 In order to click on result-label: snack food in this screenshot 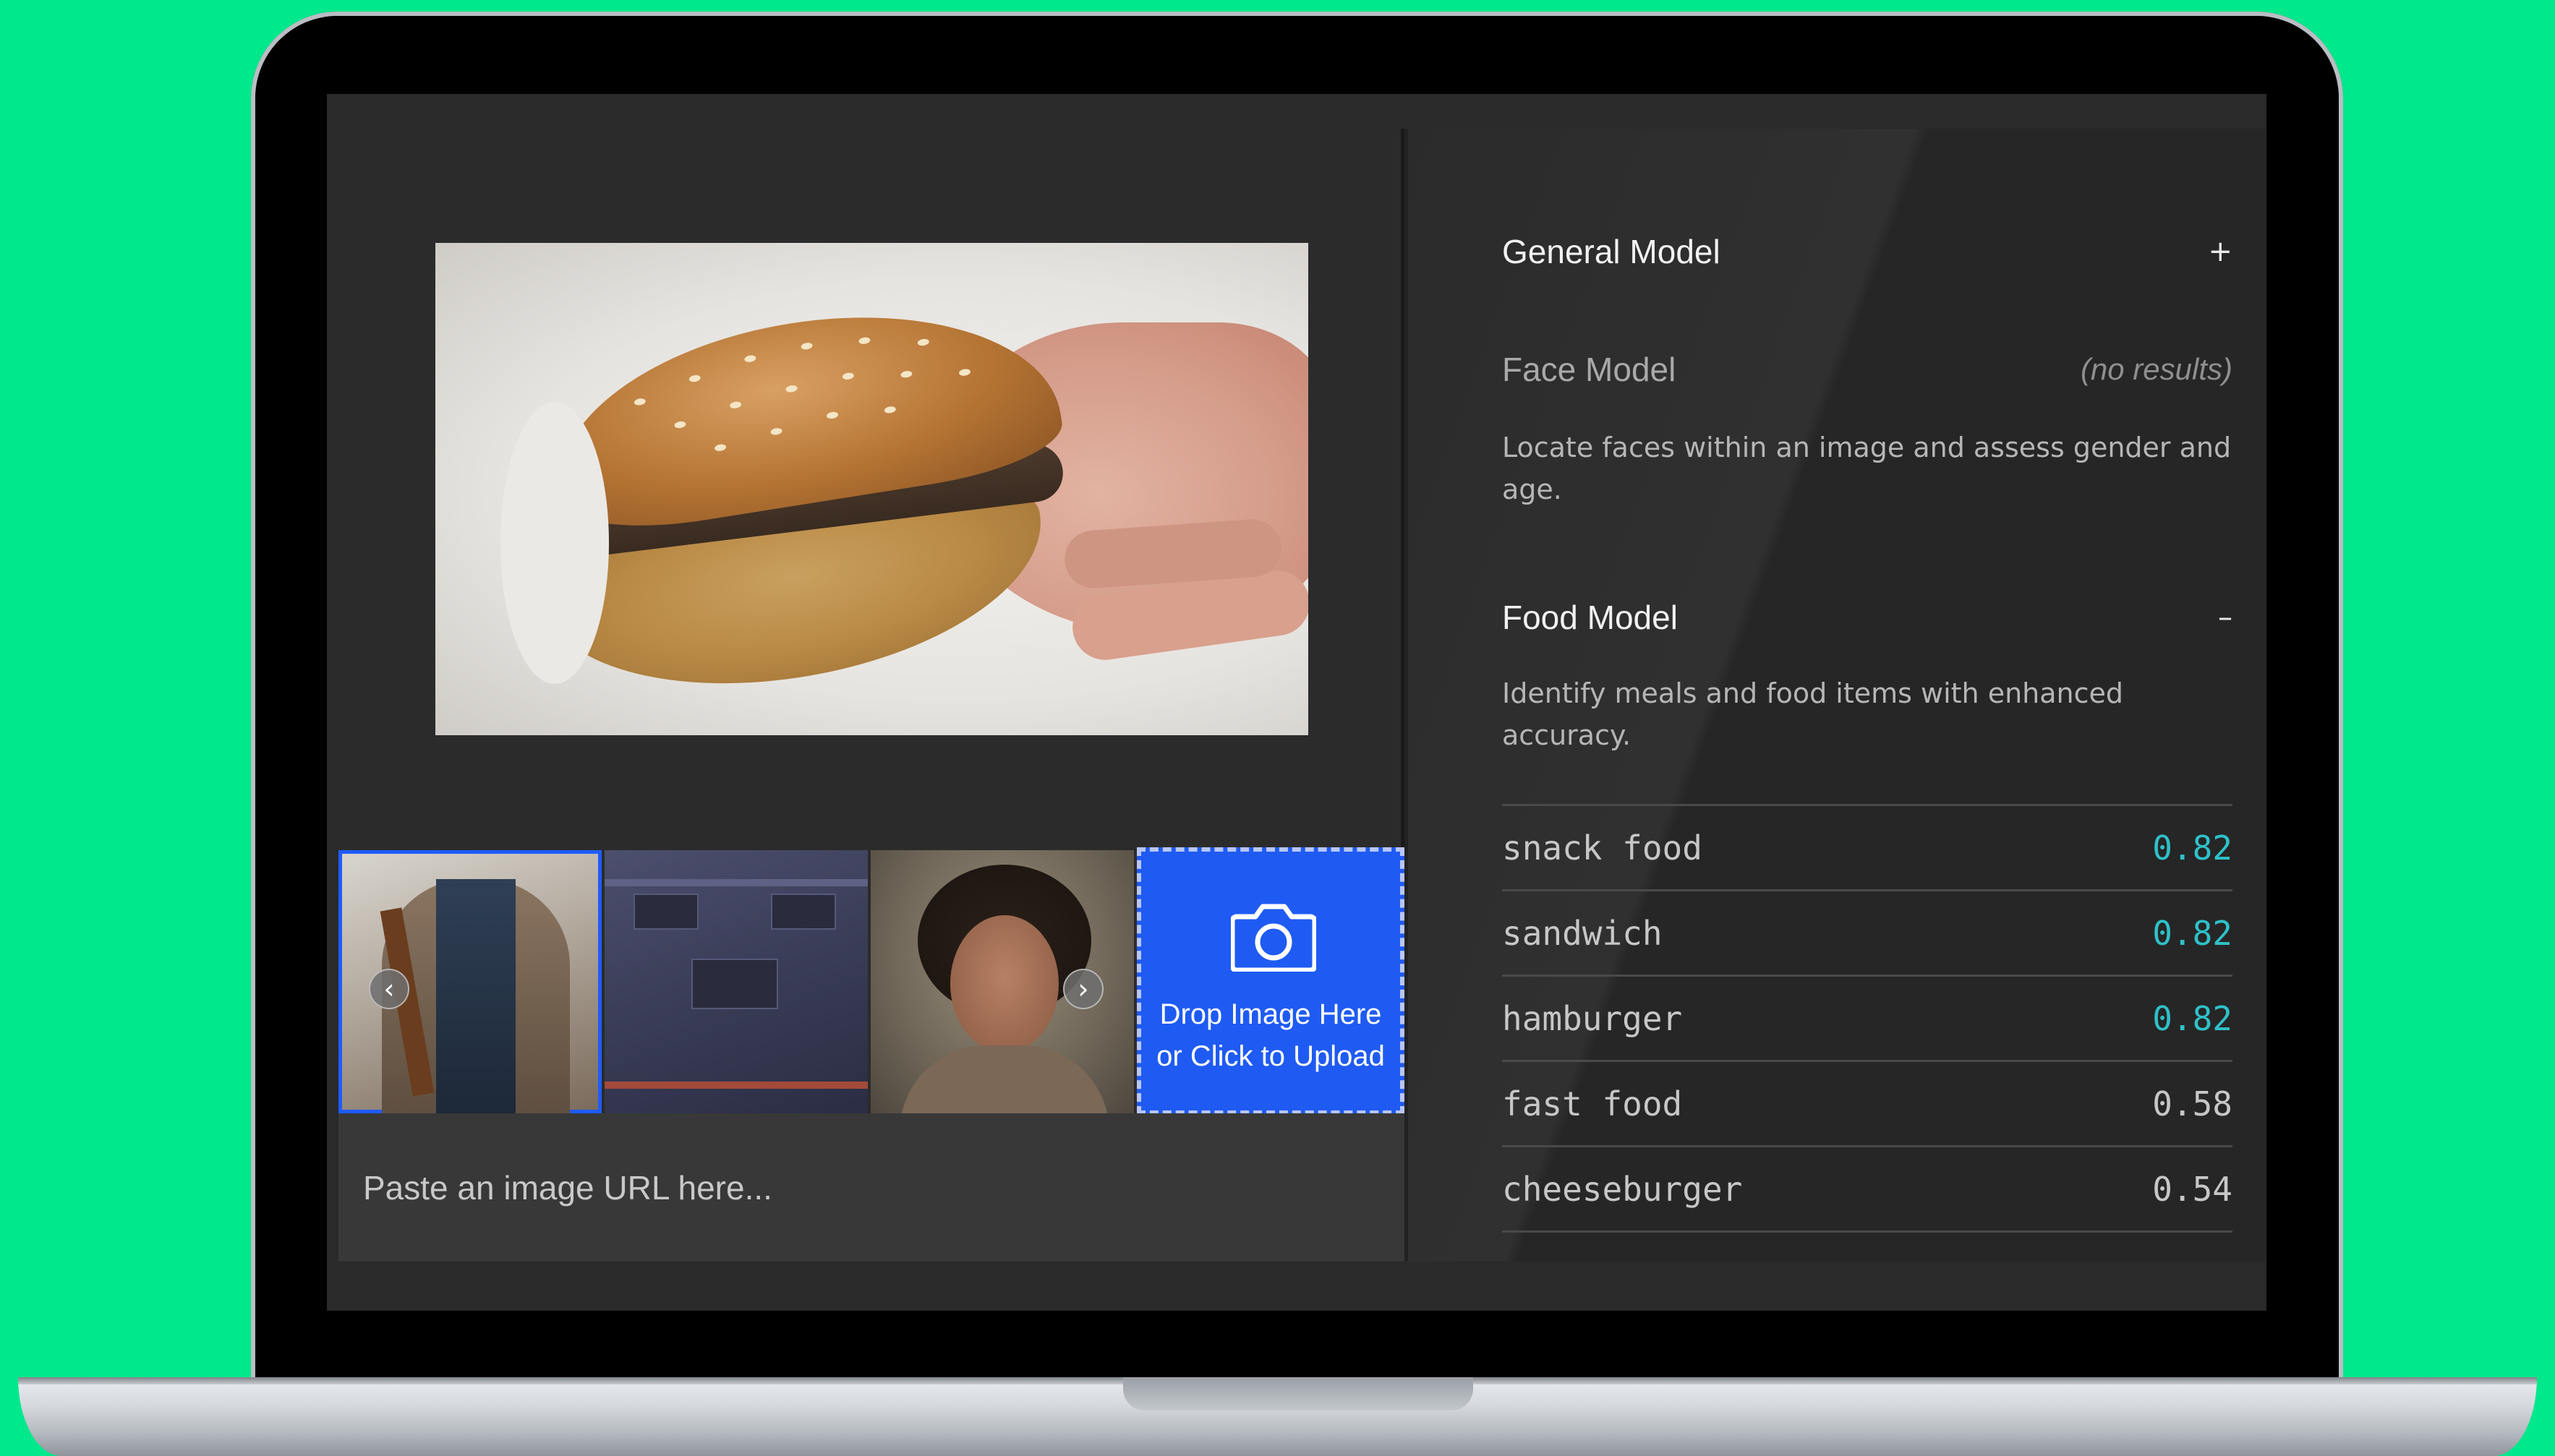, I will do `click(1602, 848)`.